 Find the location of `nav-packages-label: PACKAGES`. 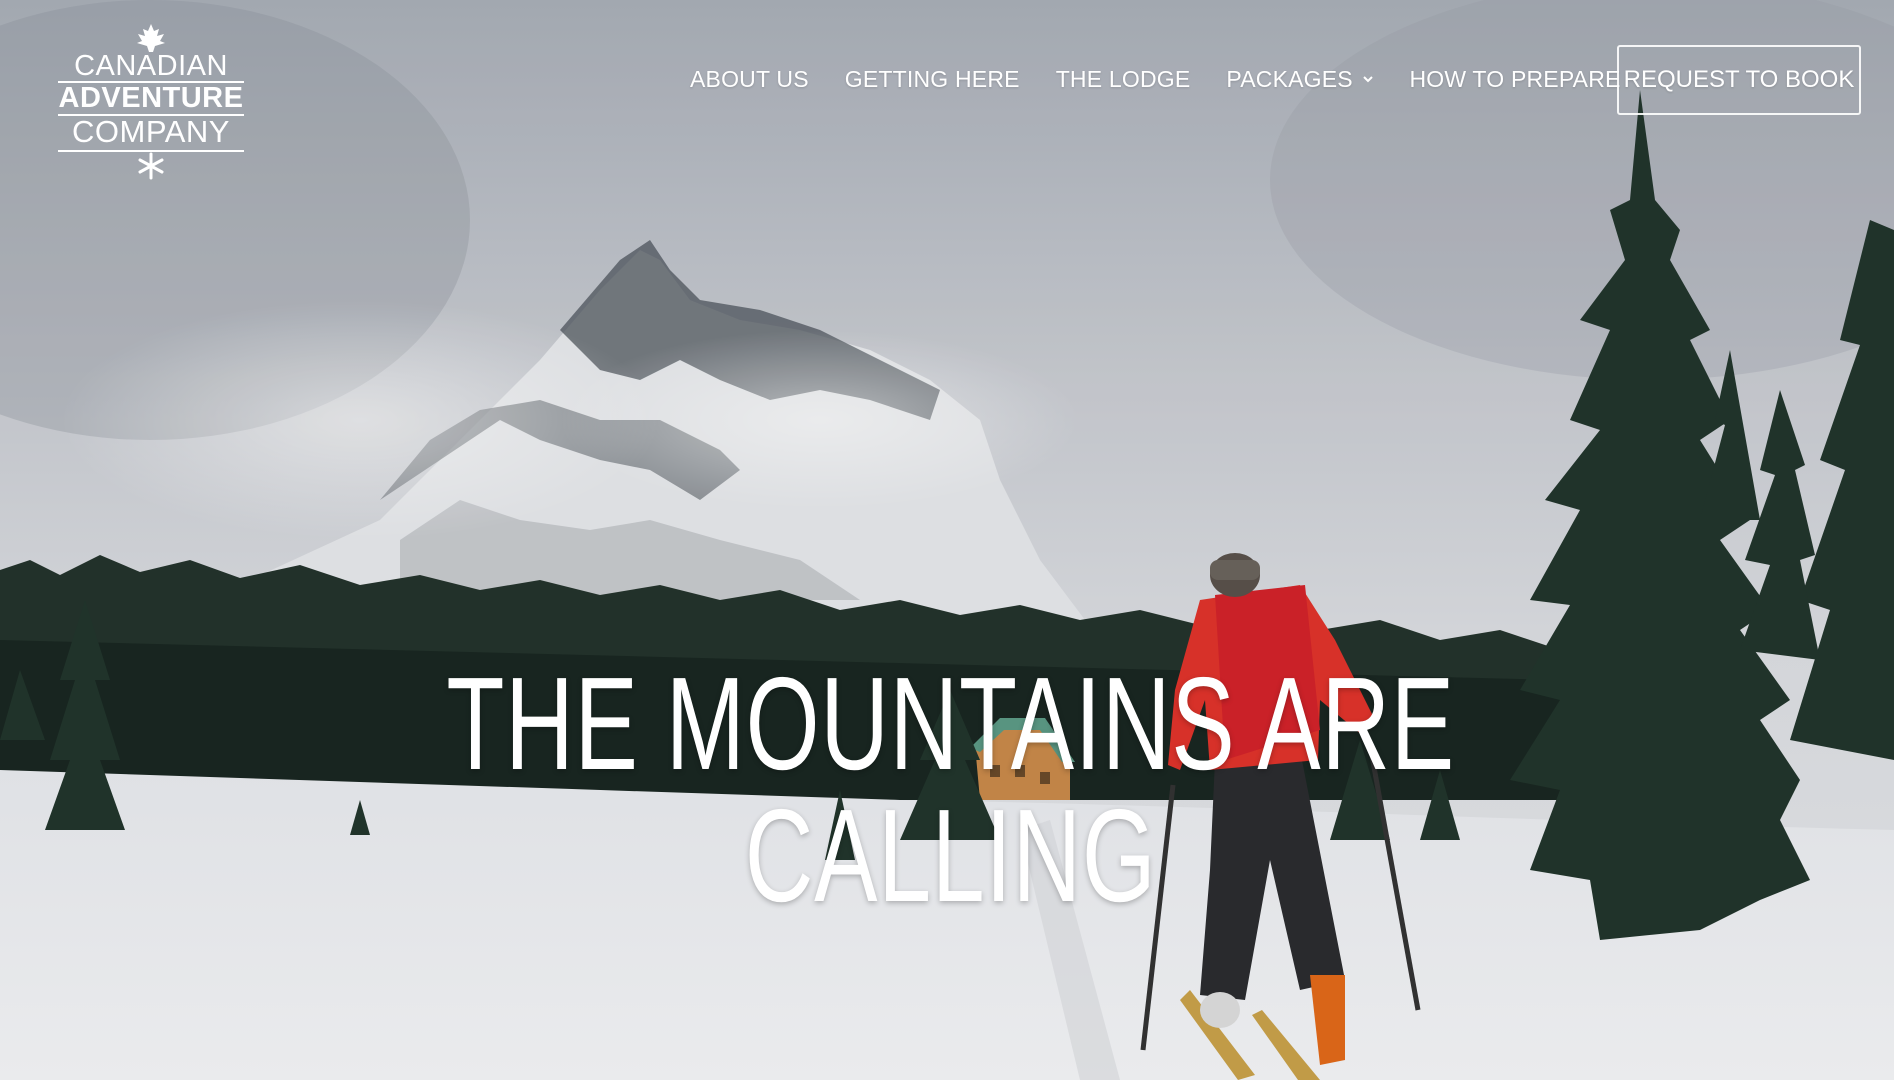

nav-packages-label: PACKAGES is located at coordinates (1289, 79).